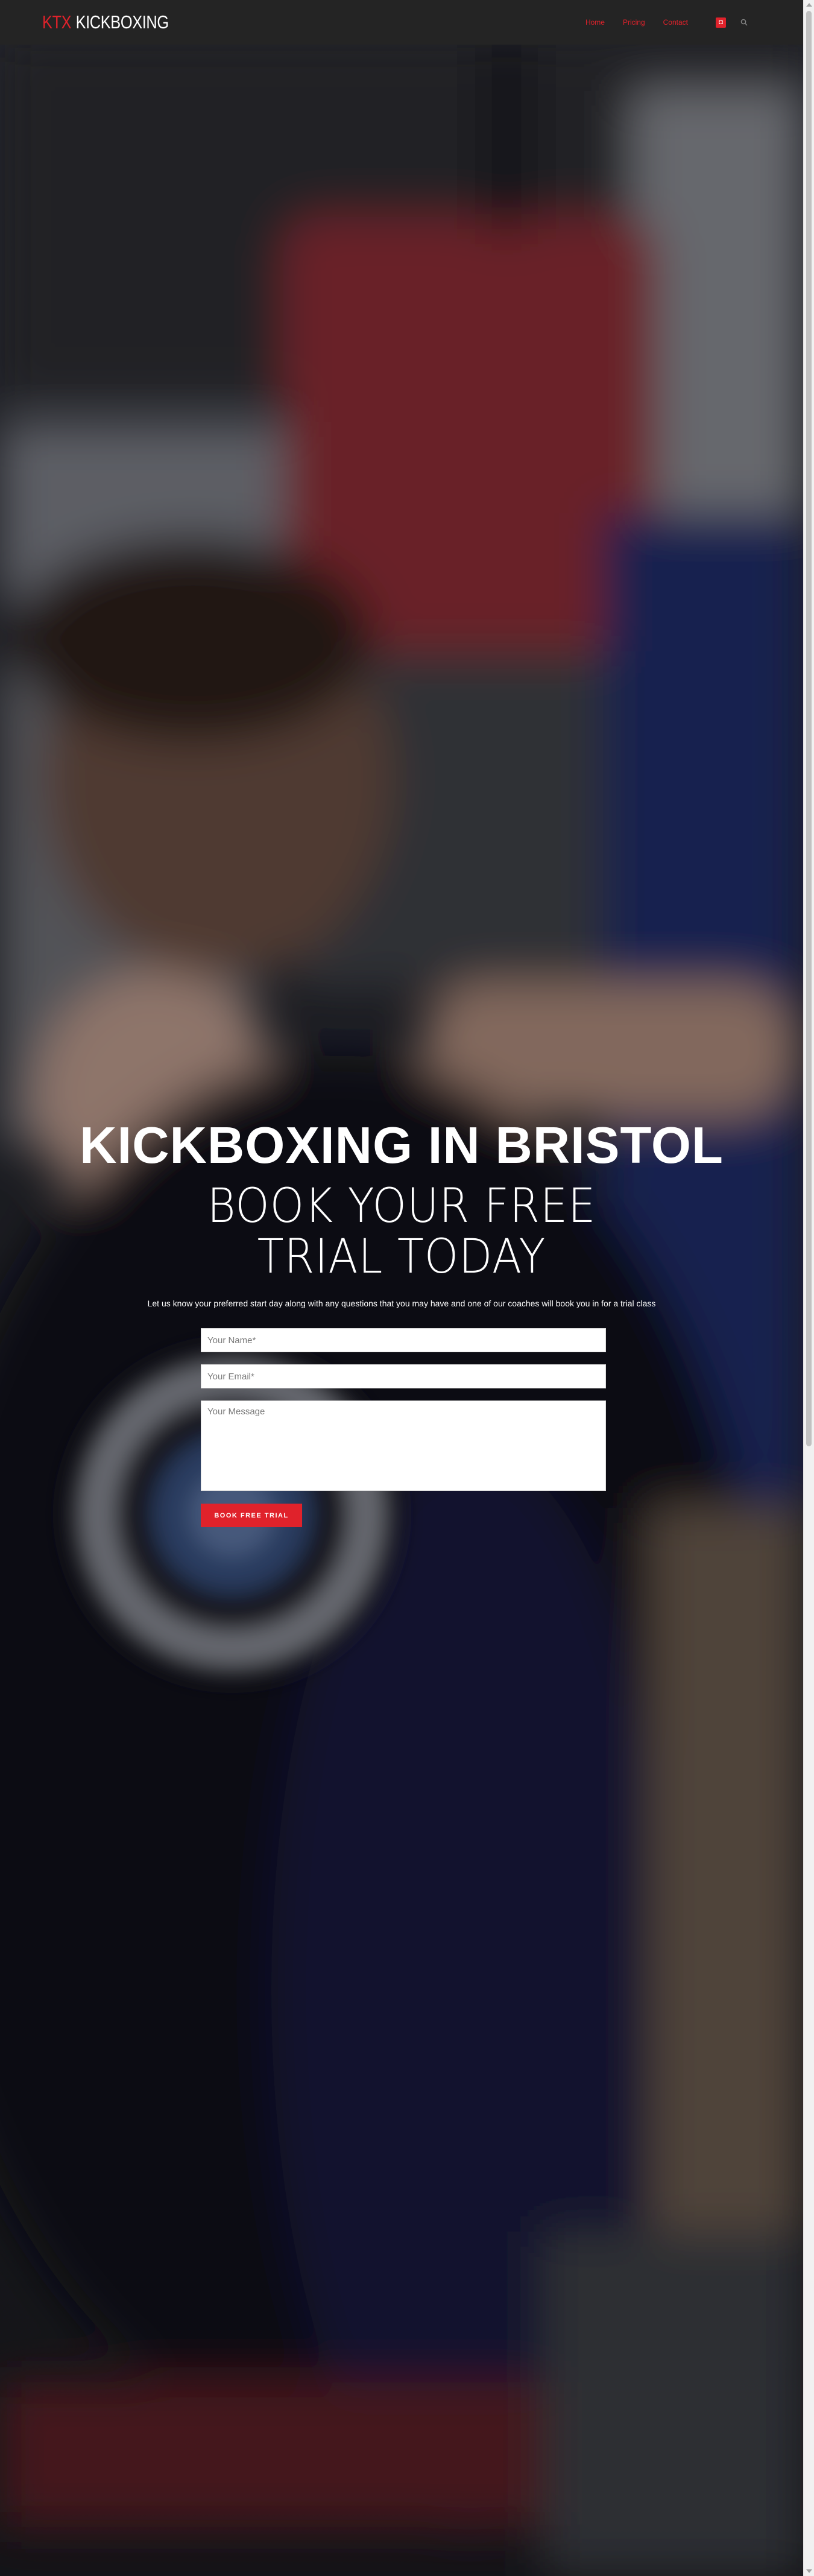 This screenshot has width=814, height=2576. Describe the element at coordinates (251, 1515) in the screenshot. I see `book-free-trial-button: BOOK FREE TRIAL` at that location.